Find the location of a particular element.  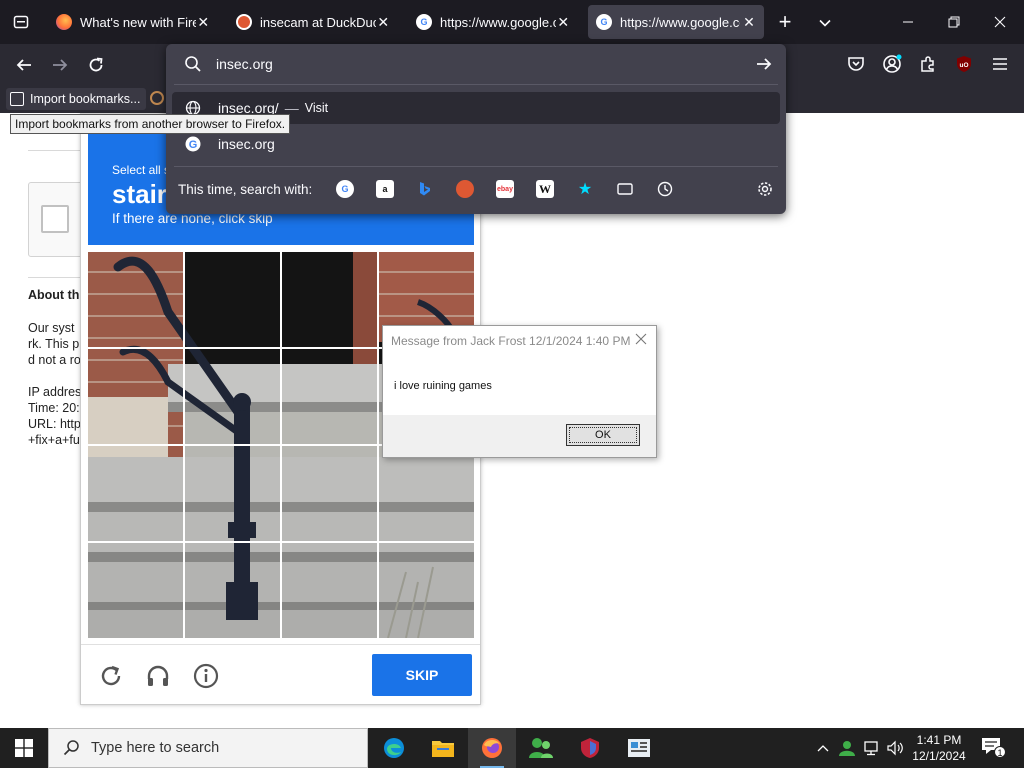

taskbar-app-news is located at coordinates (639, 748).